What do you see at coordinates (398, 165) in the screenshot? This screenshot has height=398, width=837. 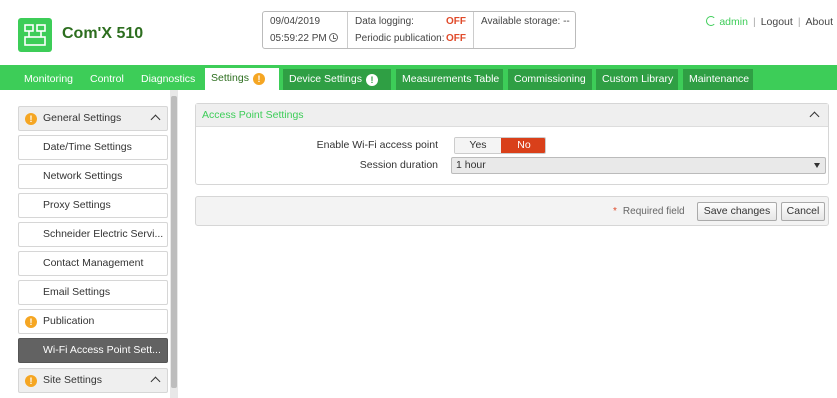 I see `session-duration-label: Session duration` at bounding box center [398, 165].